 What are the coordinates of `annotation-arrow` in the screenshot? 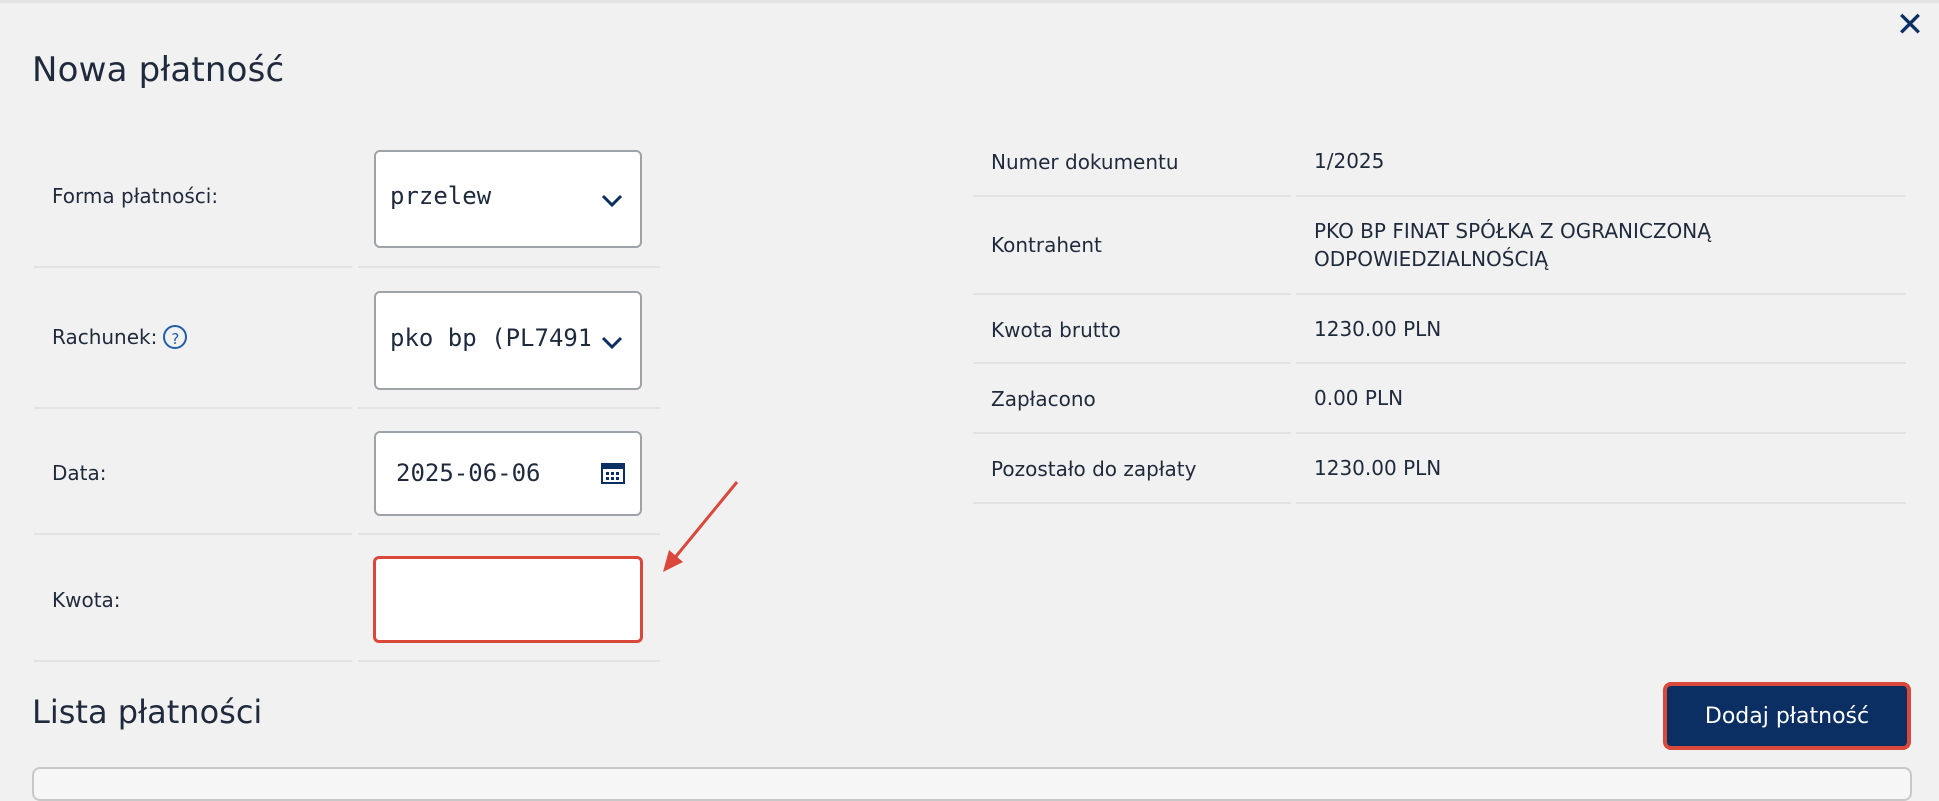 It's located at (701, 526).